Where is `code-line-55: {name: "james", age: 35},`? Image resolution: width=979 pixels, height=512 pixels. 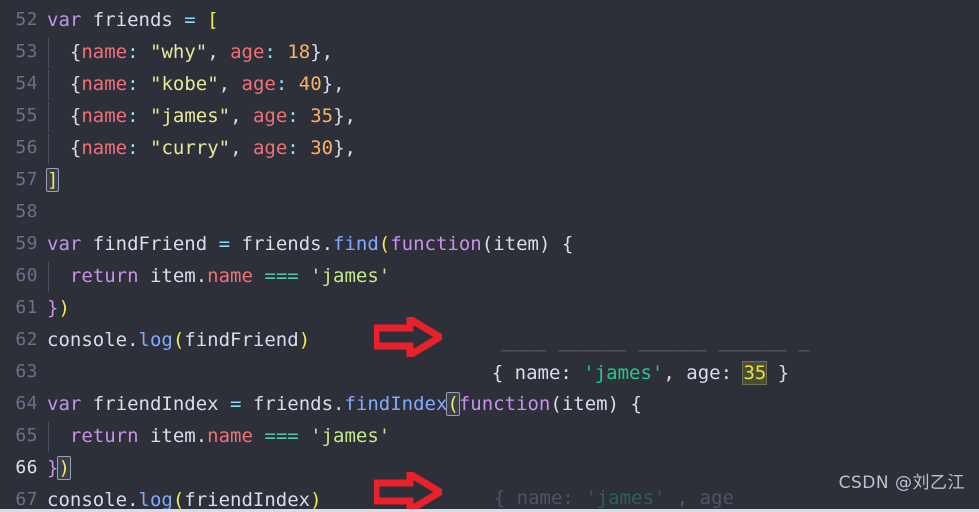 code-line-55: {name: "james", age: 35}, is located at coordinates (513, 116).